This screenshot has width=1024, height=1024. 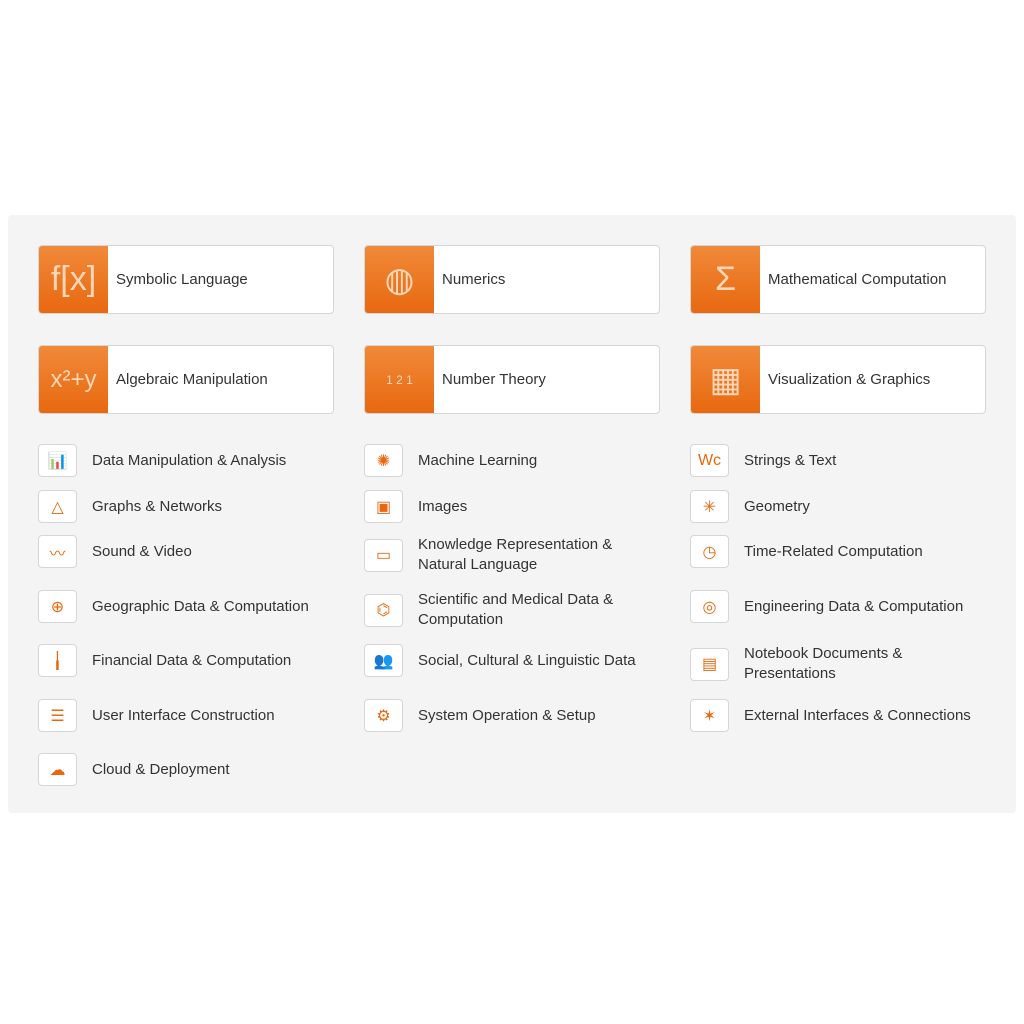 What do you see at coordinates (73, 379) in the screenshot?
I see `algebra-icon: x²+y` at bounding box center [73, 379].